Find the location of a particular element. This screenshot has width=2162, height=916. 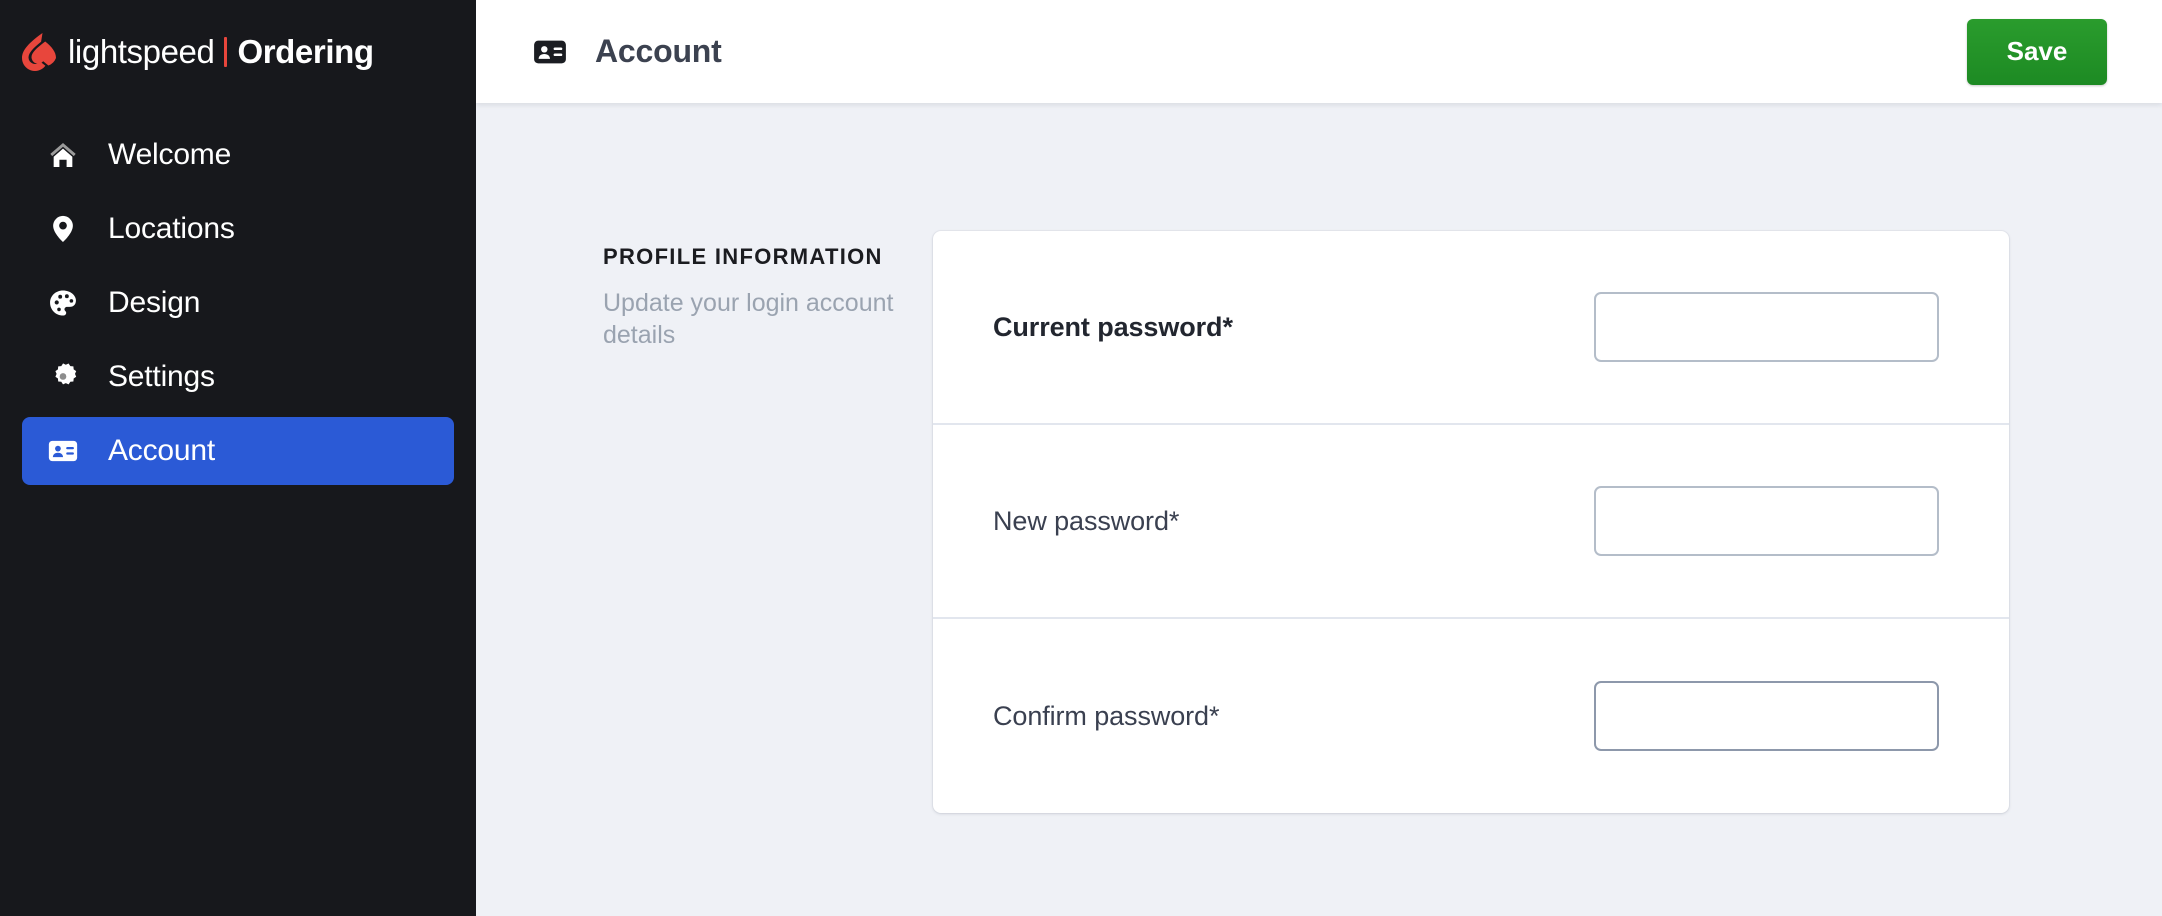

table-row: New password* is located at coordinates (1471, 522).